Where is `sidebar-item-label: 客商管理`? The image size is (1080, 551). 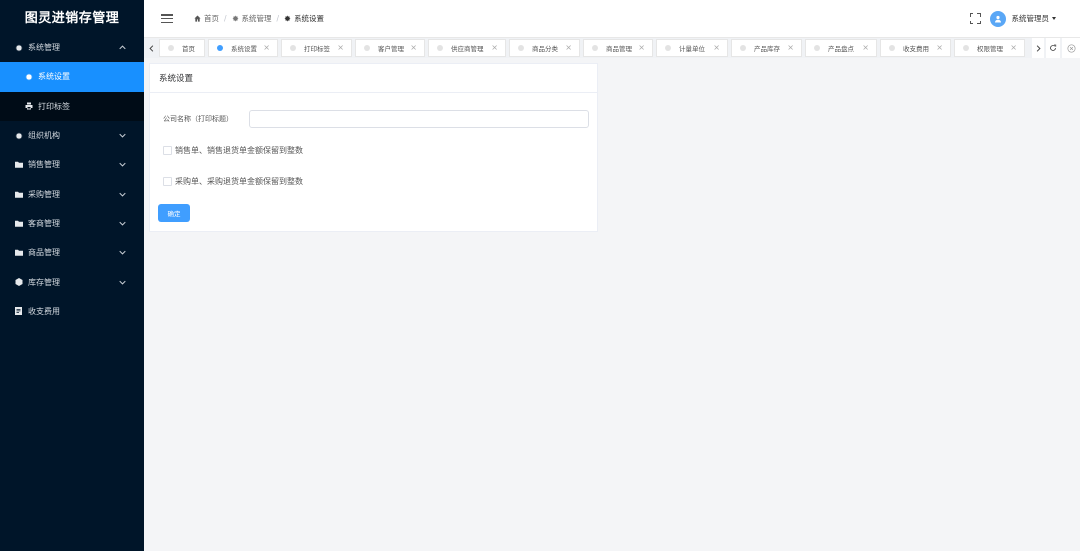 sidebar-item-label: 客商管理 is located at coordinates (44, 223).